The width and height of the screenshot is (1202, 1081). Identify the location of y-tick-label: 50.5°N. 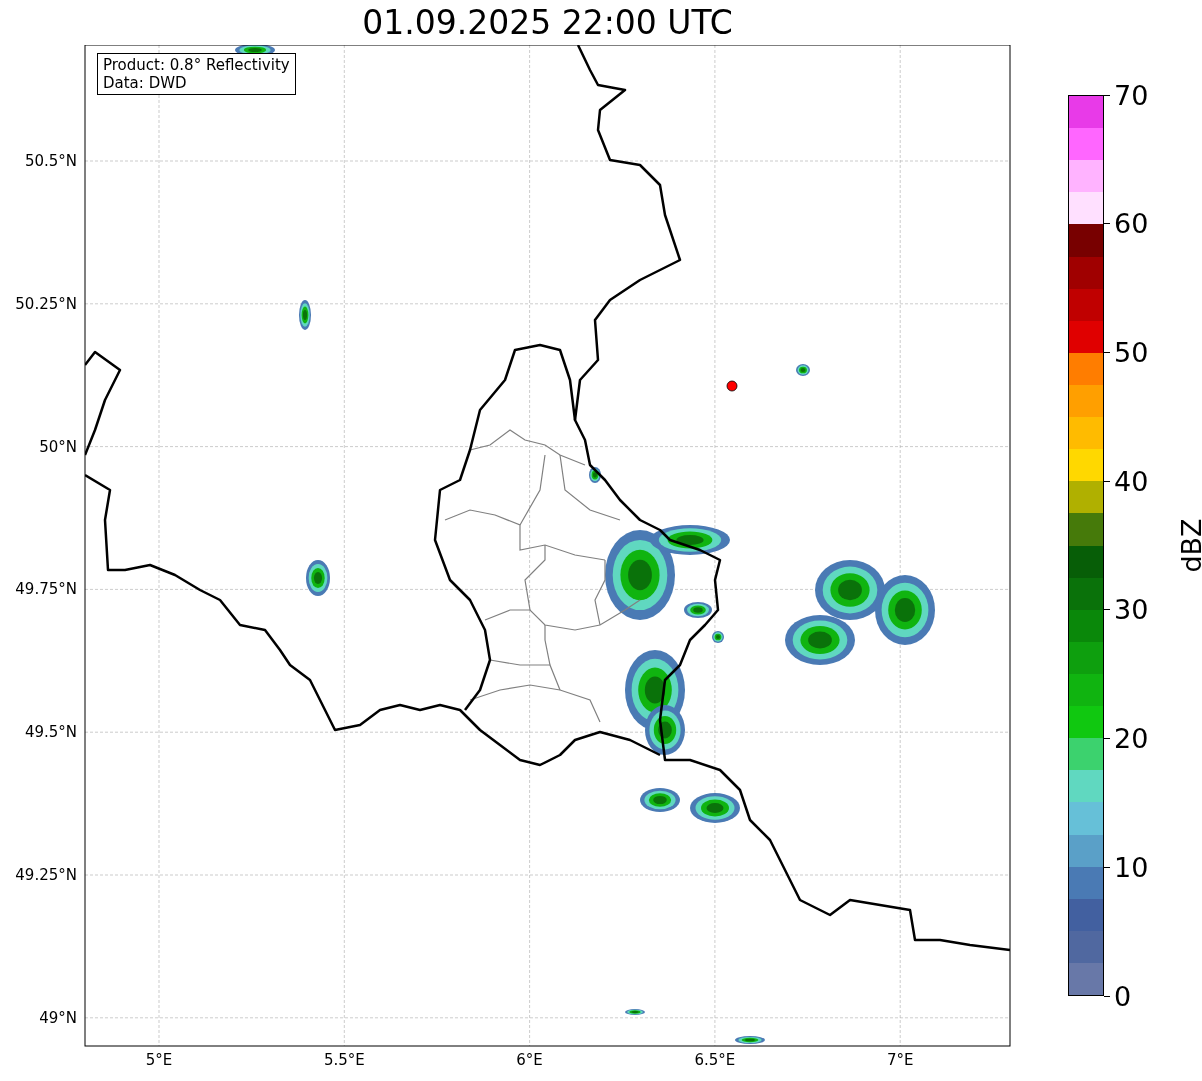
(50, 161).